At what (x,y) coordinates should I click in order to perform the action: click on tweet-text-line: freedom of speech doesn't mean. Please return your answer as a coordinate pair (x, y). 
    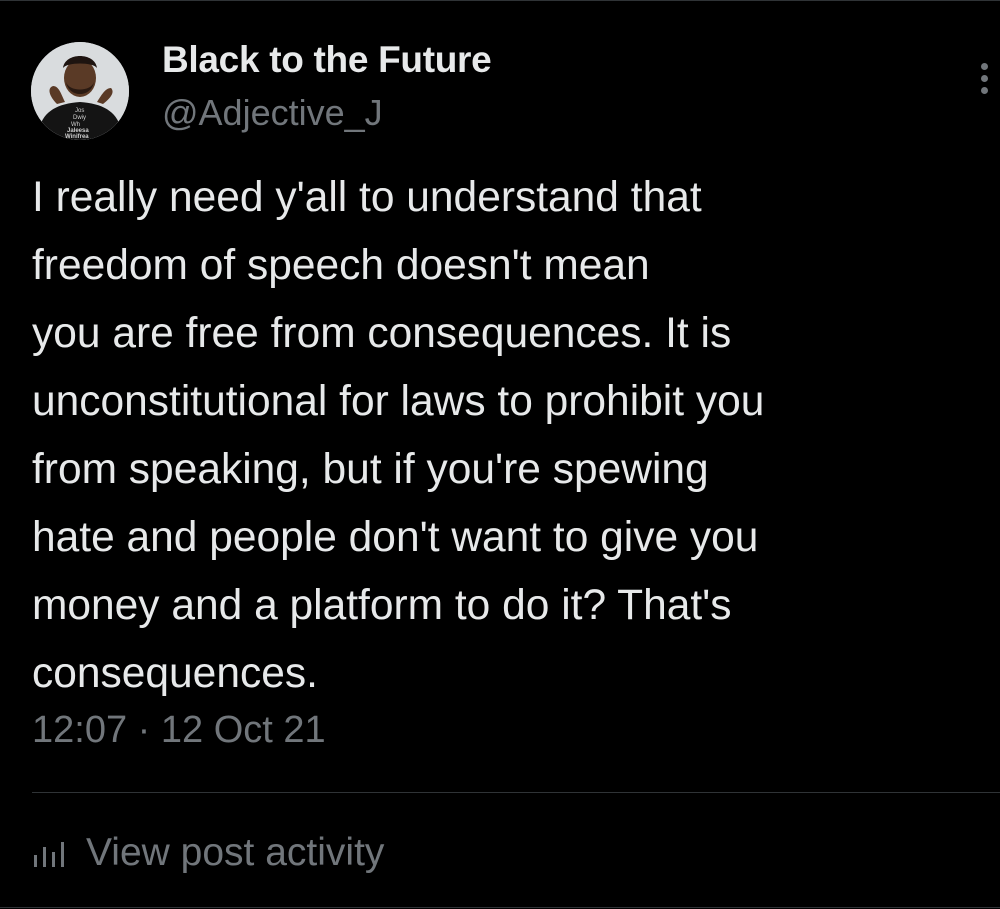
    Looking at the image, I should click on (341, 265).